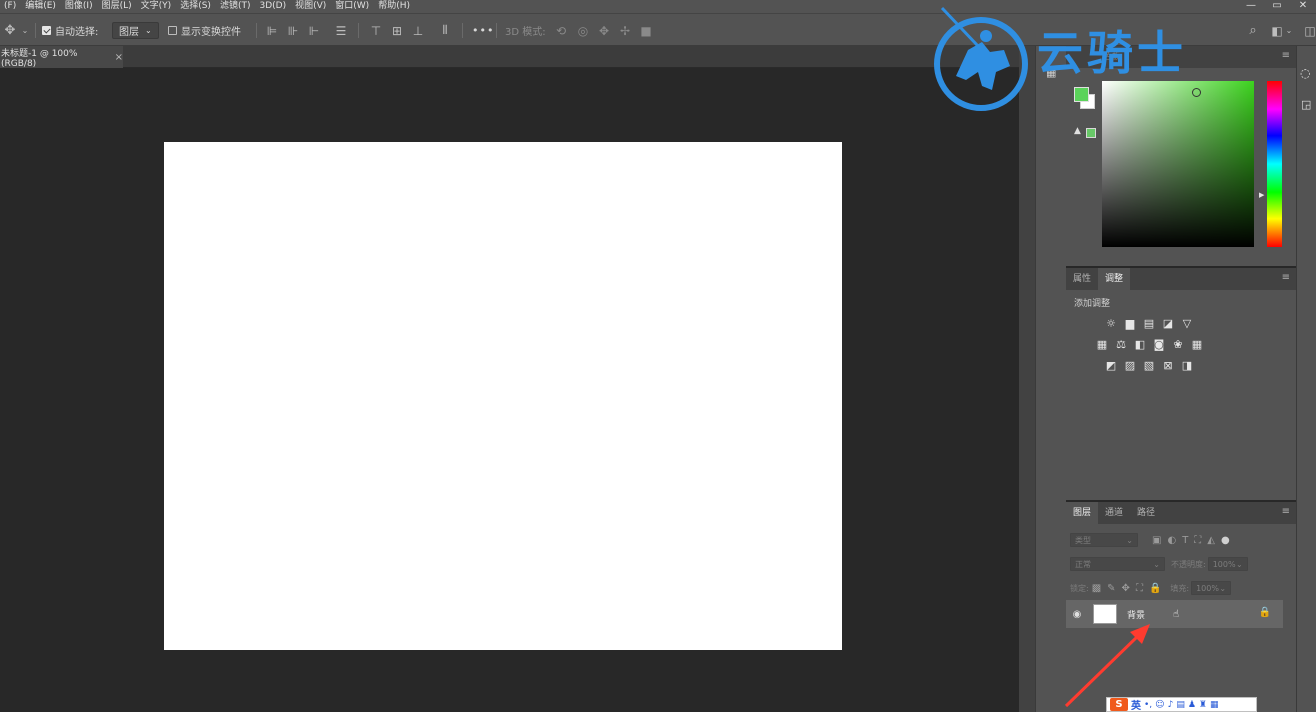 The width and height of the screenshot is (1316, 712). I want to click on punctuation-icon: •,, so click(1148, 705).